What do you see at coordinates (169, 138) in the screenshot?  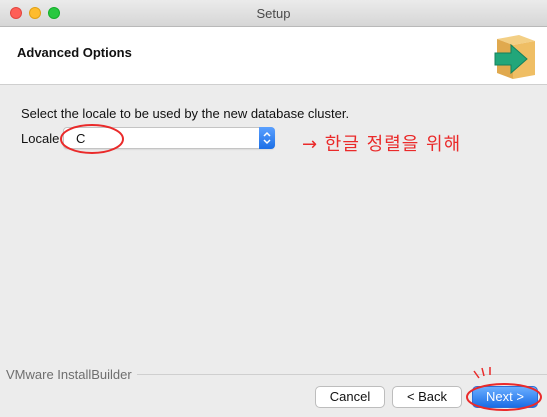 I see `locale-select: C` at bounding box center [169, 138].